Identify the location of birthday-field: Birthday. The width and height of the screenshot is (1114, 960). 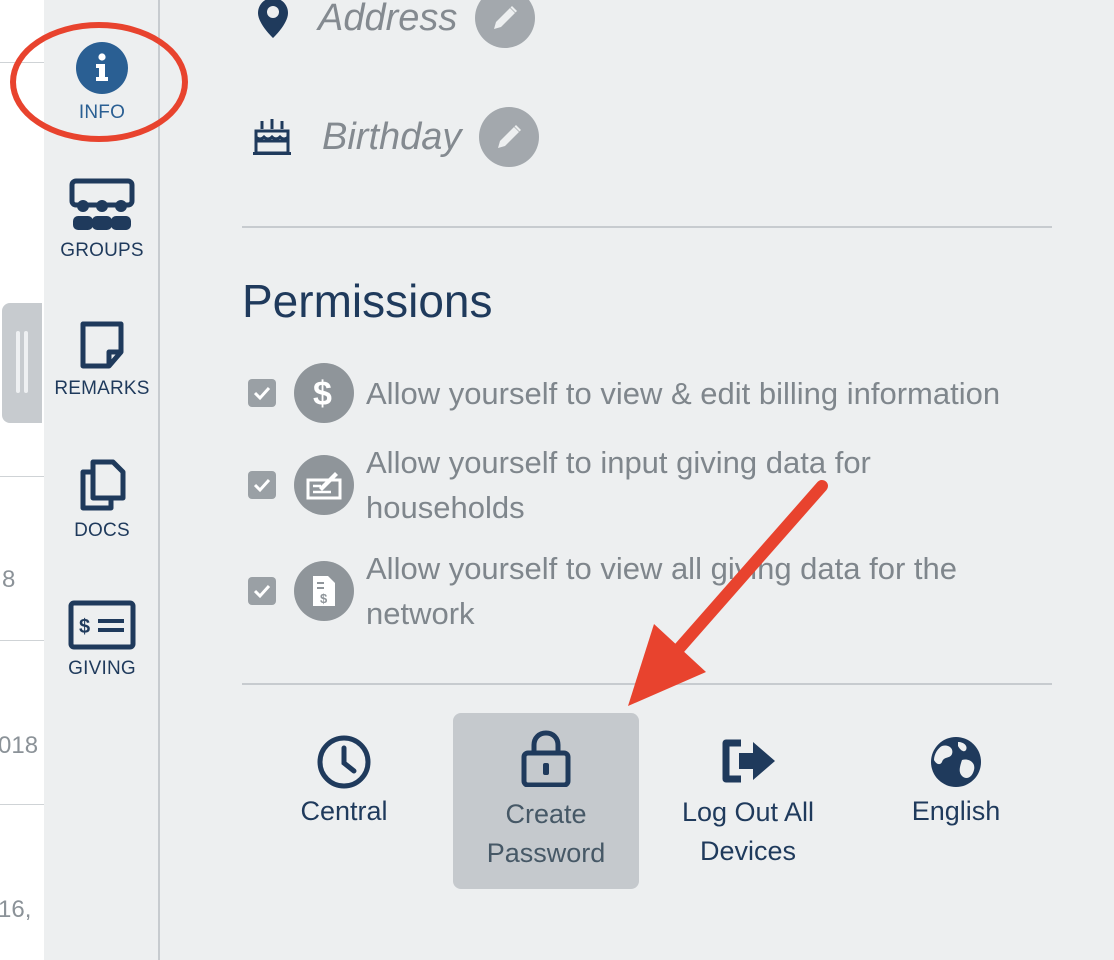
(396, 137).